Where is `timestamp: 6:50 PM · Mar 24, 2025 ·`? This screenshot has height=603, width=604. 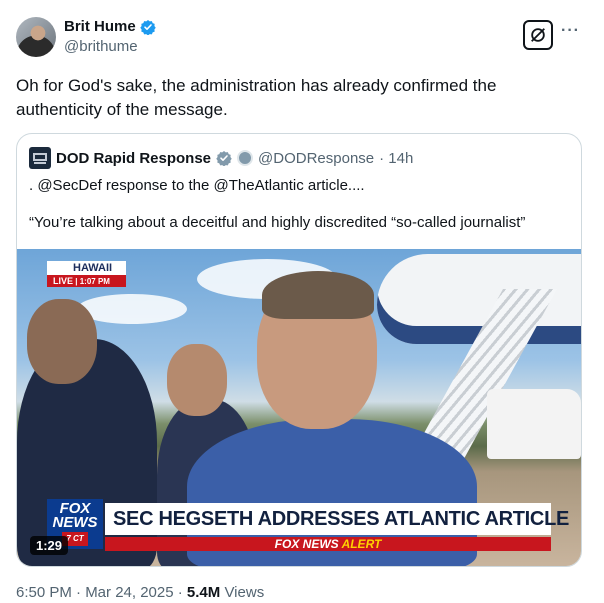 timestamp: 6:50 PM · Mar 24, 2025 · is located at coordinates (101, 592).